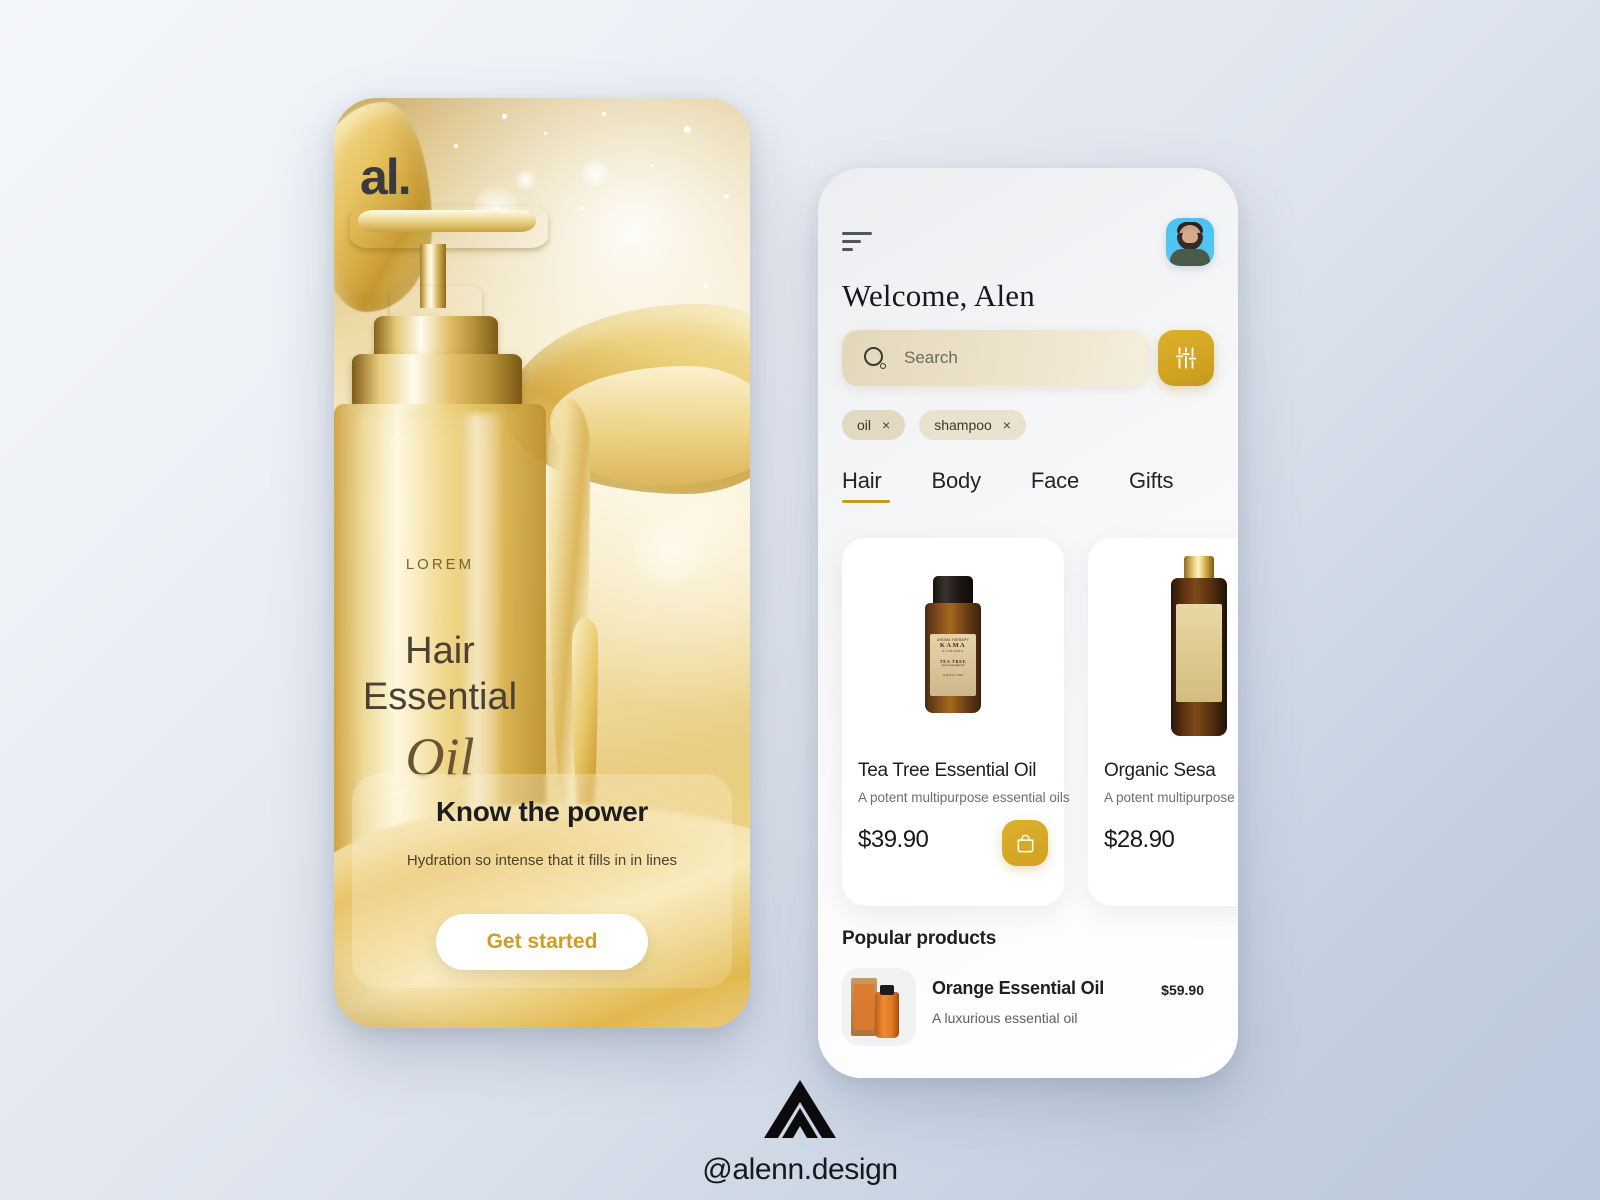  What do you see at coordinates (1018, 988) in the screenshot?
I see `product-name: Orange Essential Oil` at bounding box center [1018, 988].